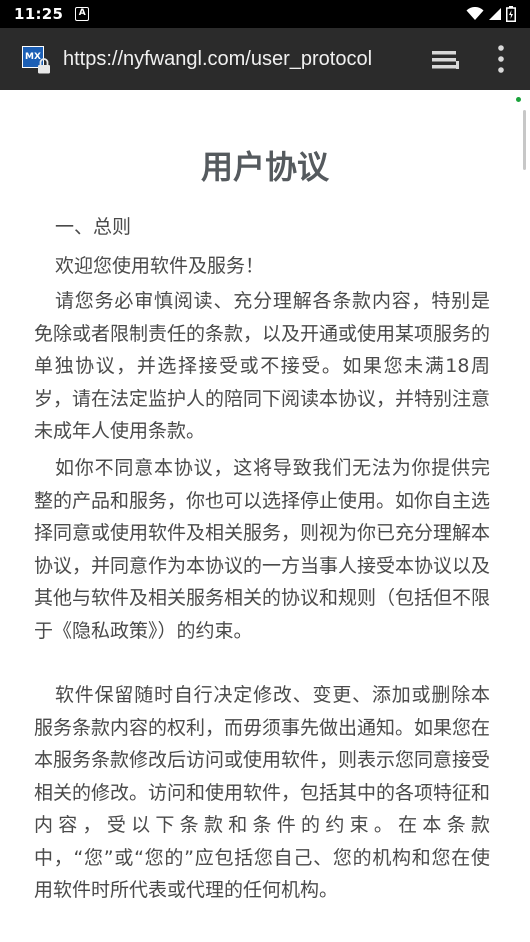  What do you see at coordinates (160, 266) in the screenshot?
I see `welcome-text: 欢迎您使用软件及服务！` at bounding box center [160, 266].